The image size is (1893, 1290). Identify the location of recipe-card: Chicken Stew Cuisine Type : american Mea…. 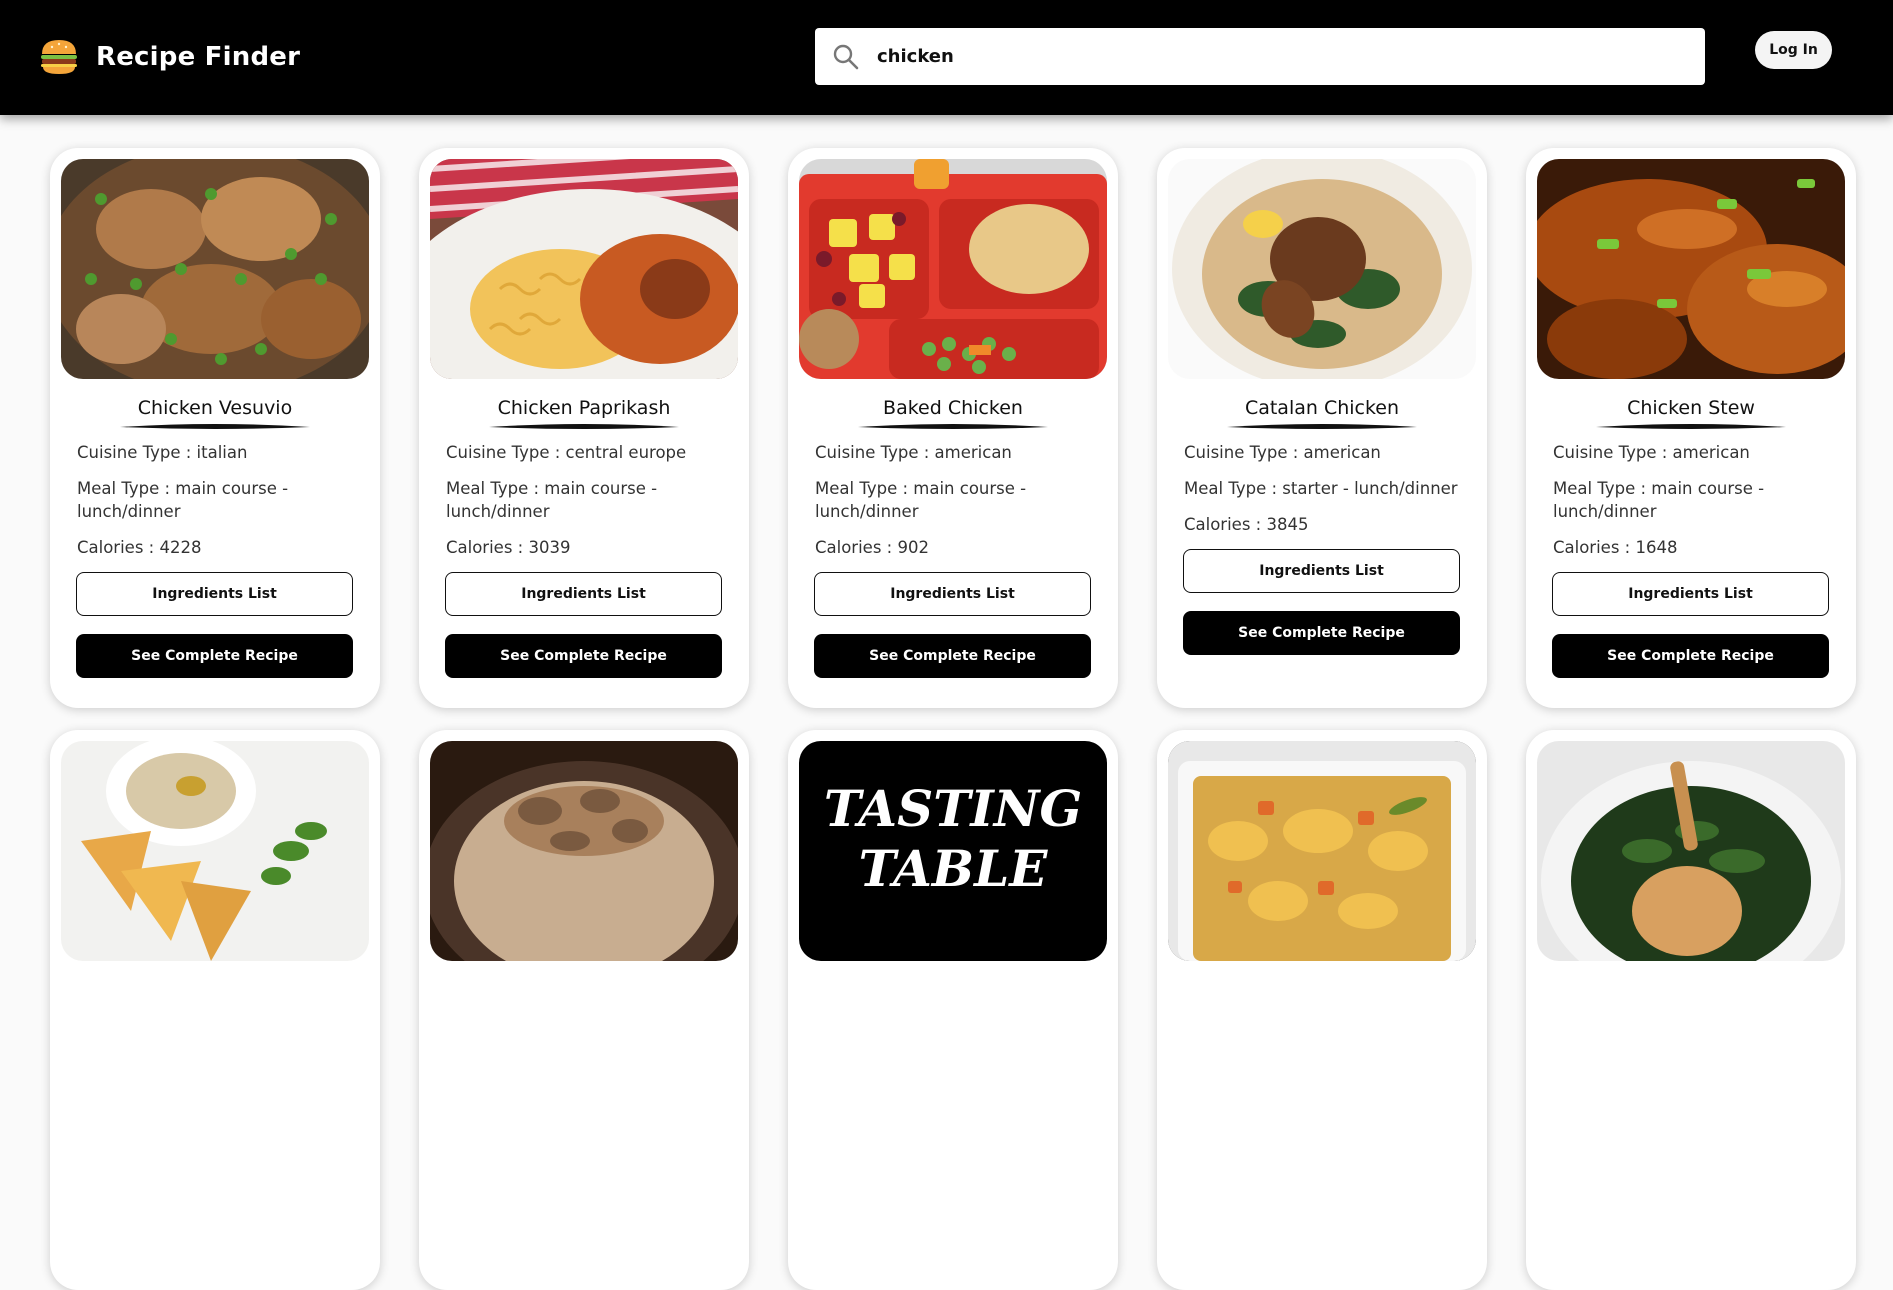
(1691, 428).